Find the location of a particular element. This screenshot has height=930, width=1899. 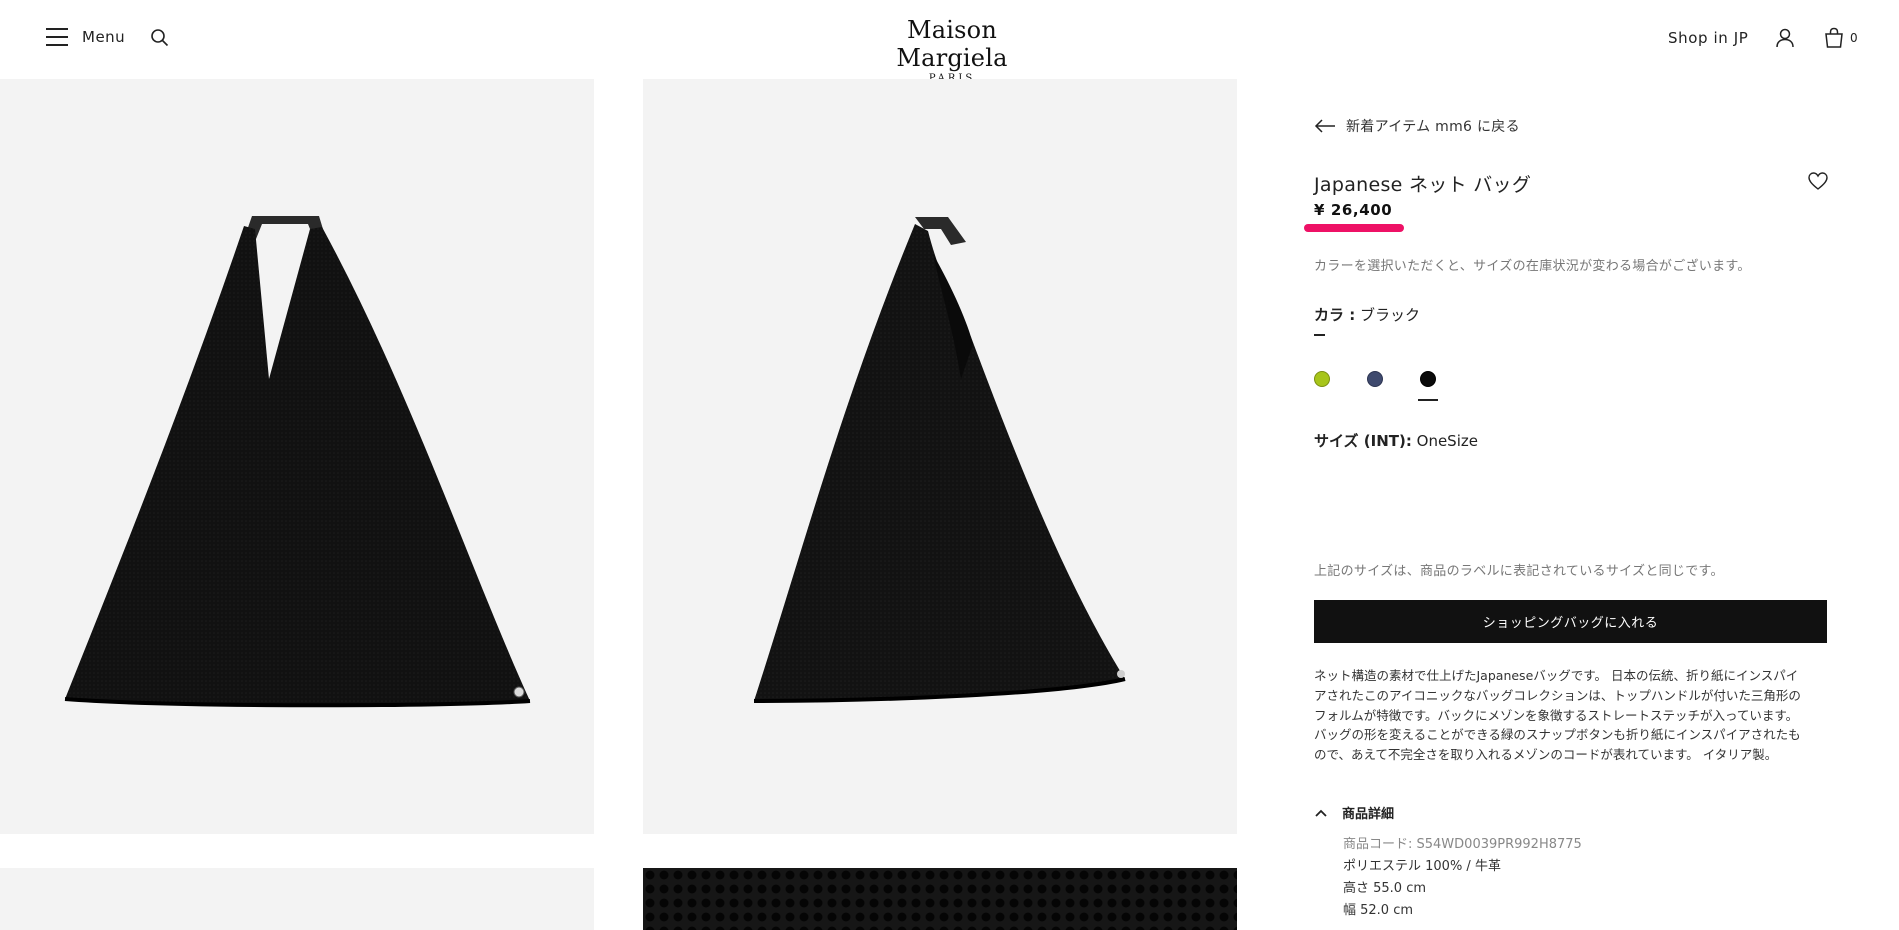

product-height: 高さ 55.0 cm is located at coordinates (1385, 888).